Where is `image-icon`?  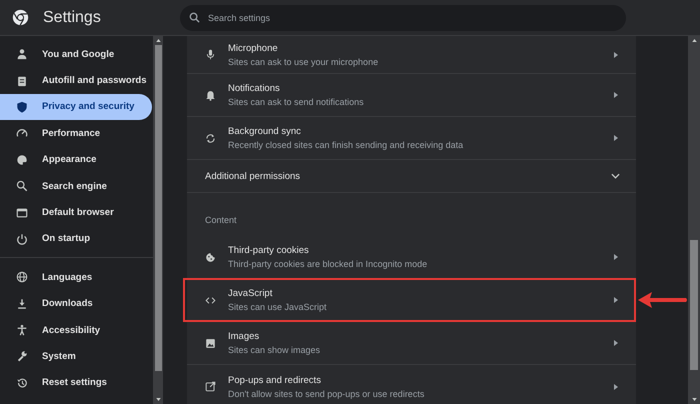 image-icon is located at coordinates (210, 343).